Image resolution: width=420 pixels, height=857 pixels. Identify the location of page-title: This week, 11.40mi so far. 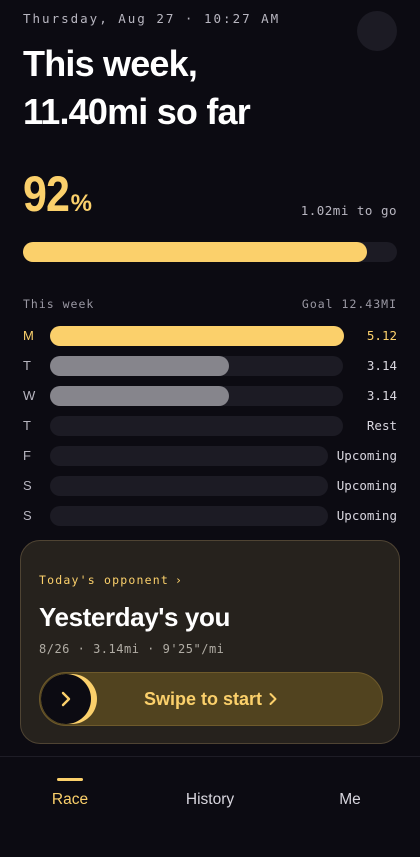
(188, 88).